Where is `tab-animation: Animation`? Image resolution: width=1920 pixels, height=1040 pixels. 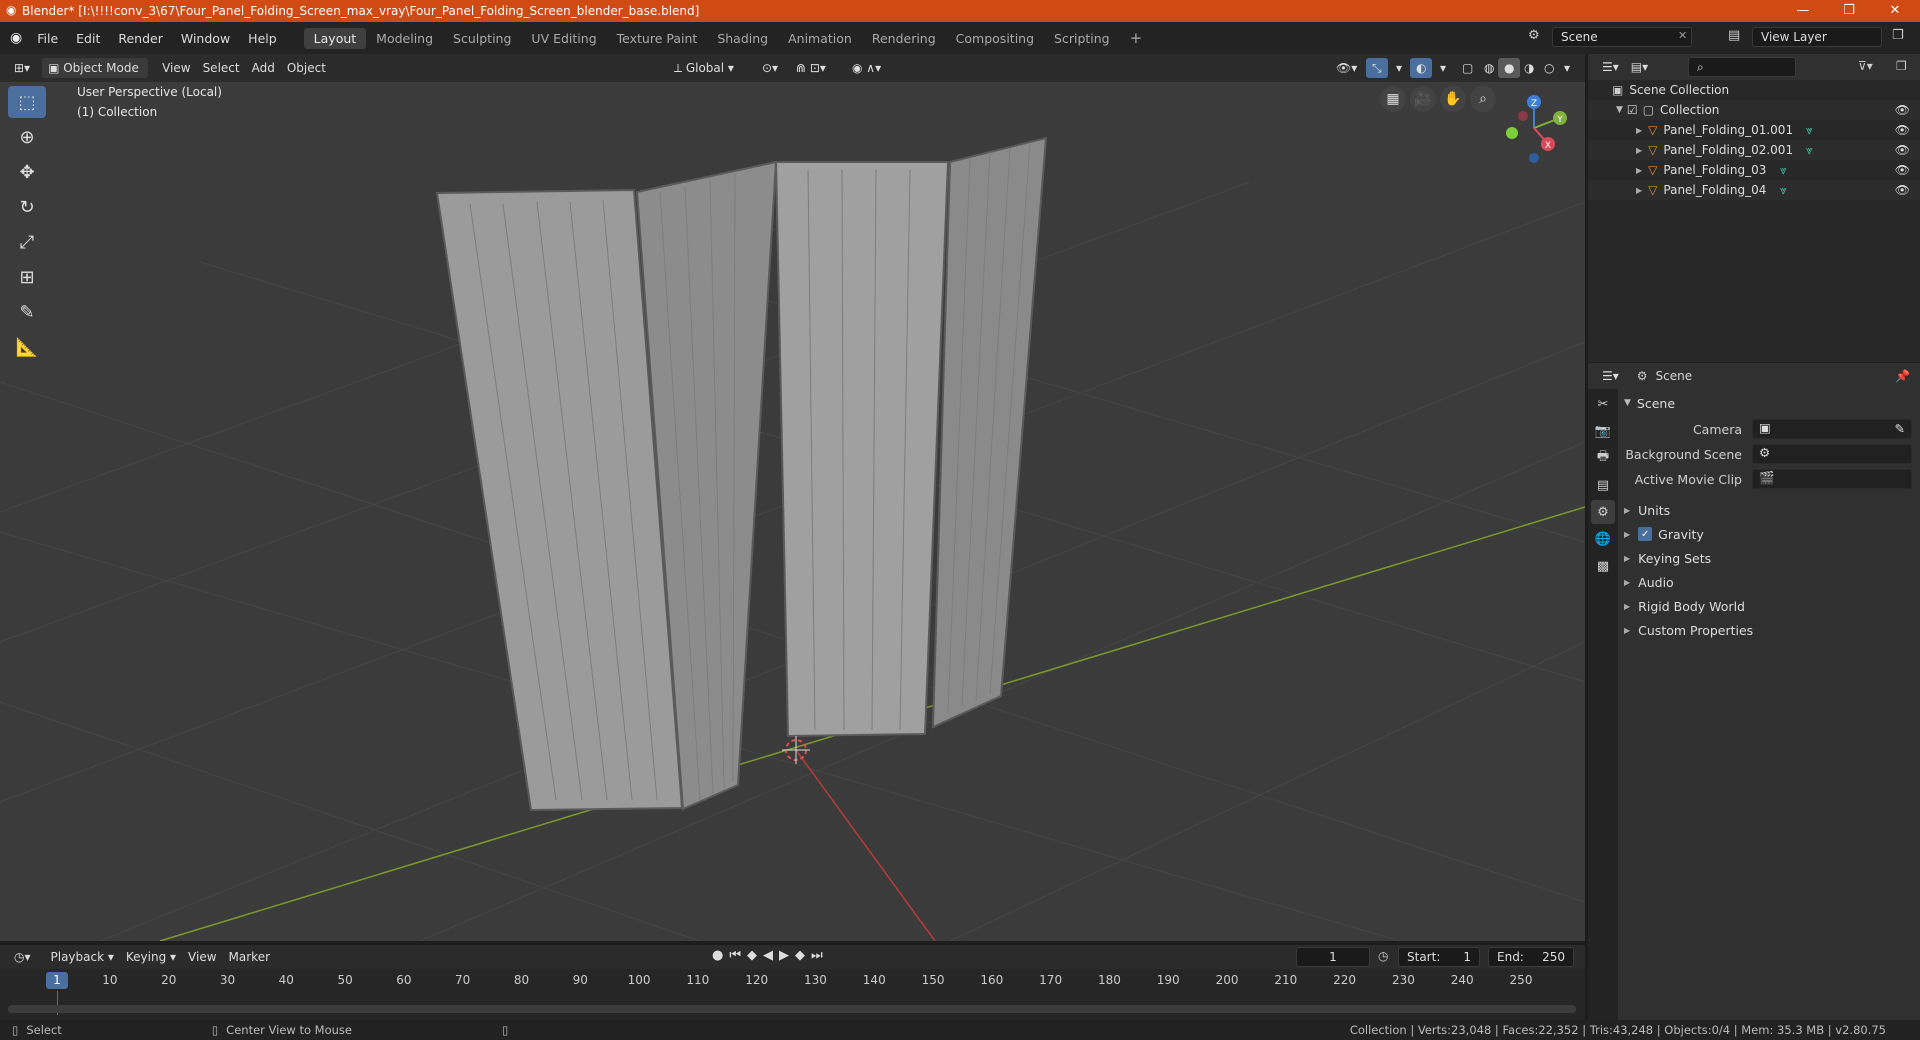 tab-animation: Animation is located at coordinates (820, 38).